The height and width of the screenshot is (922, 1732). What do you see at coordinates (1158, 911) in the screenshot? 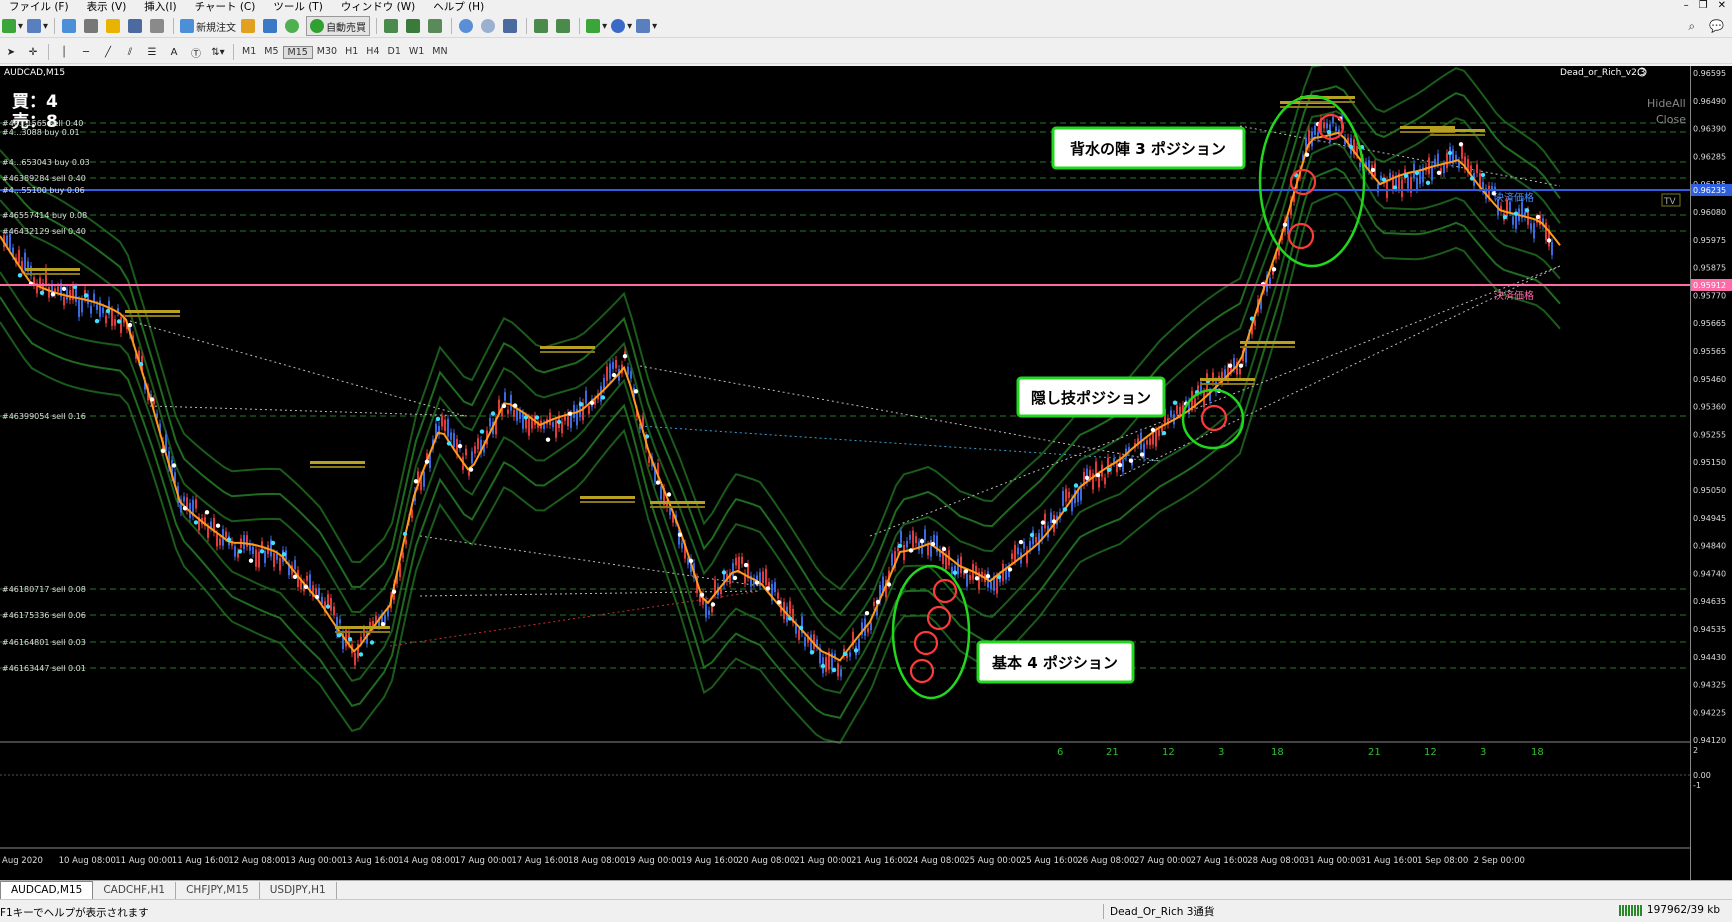
I see `status-profile: Dead_Or_Rich 3通貨` at bounding box center [1158, 911].